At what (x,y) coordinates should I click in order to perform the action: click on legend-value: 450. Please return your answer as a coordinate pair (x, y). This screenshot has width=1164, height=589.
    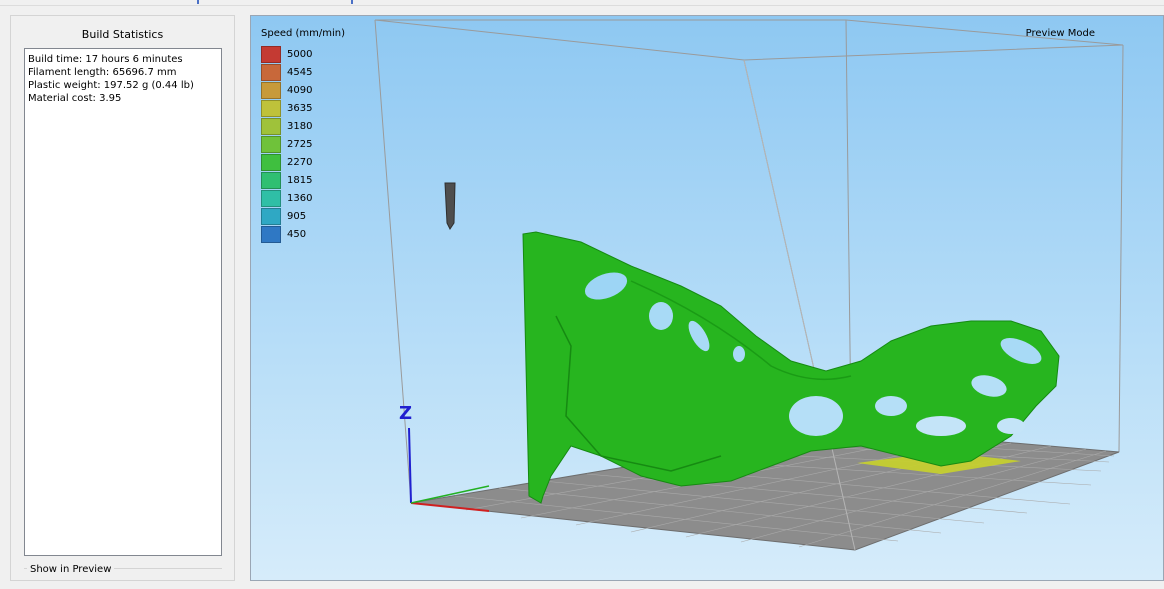
    Looking at the image, I should click on (297, 234).